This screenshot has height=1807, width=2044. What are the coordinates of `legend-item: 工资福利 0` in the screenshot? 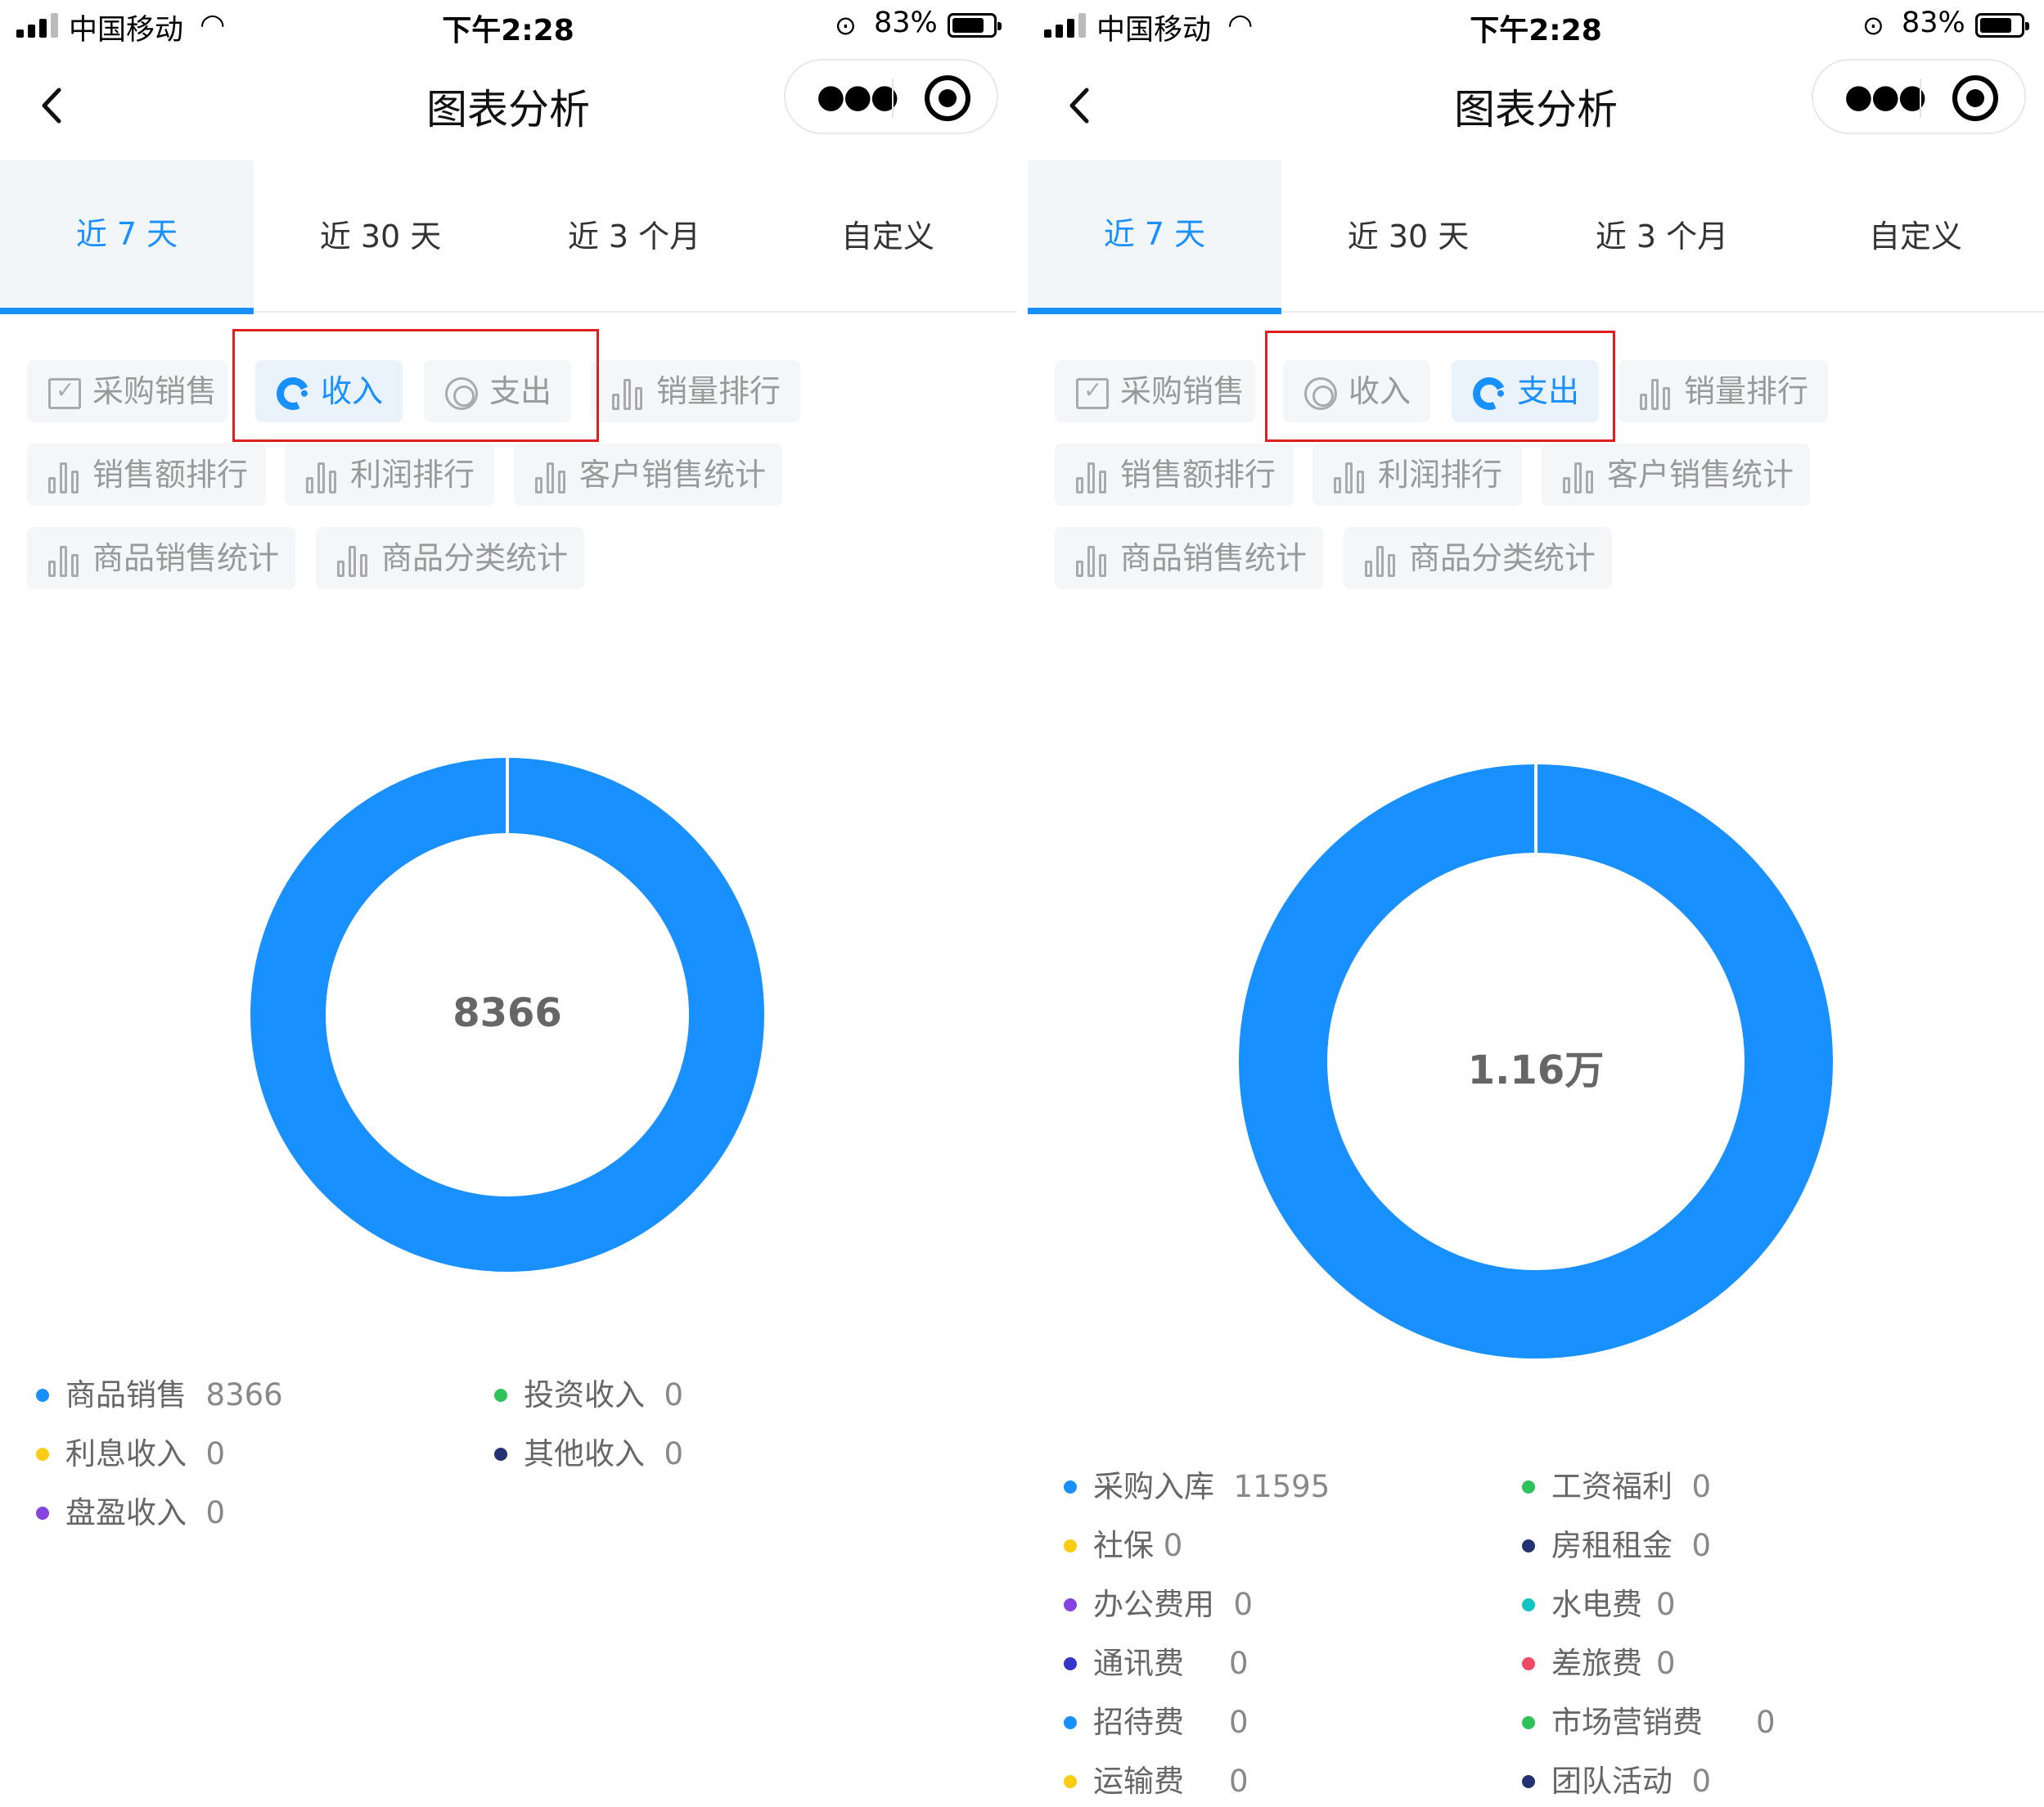 It's located at (1616, 1487).